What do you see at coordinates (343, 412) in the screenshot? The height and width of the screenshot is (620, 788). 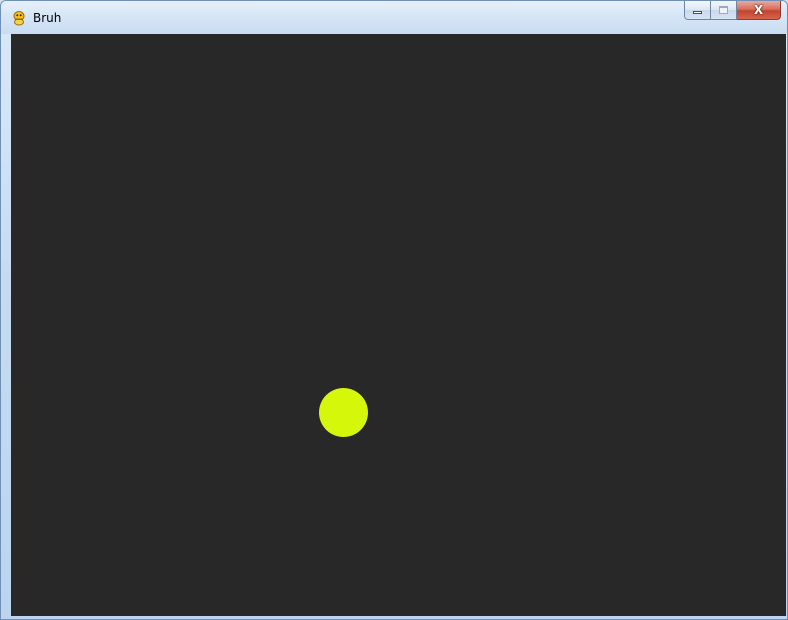 I see `yellow-ball` at bounding box center [343, 412].